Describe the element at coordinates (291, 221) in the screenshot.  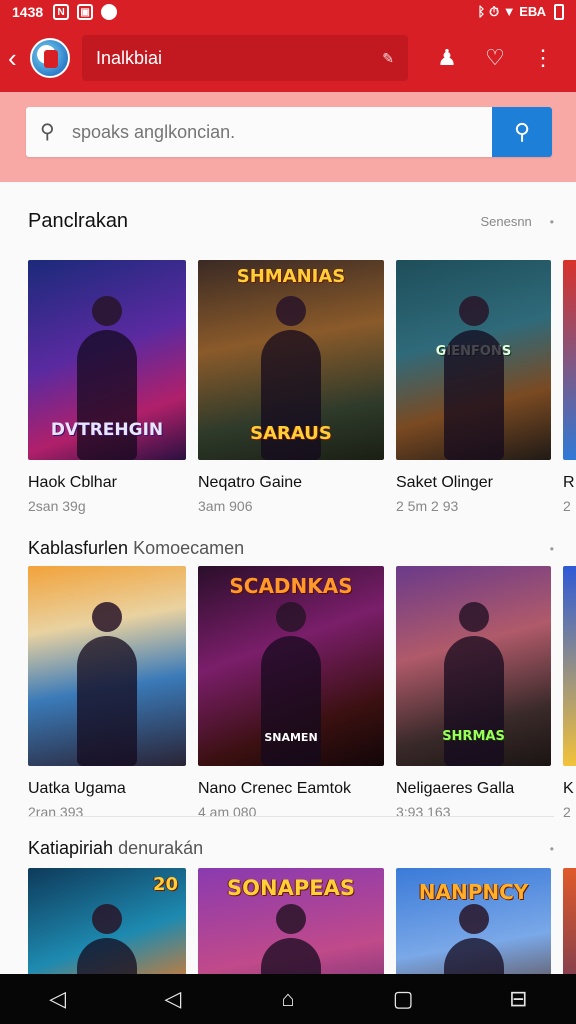
I see `section-header: Panclrakan Senesnn •` at that location.